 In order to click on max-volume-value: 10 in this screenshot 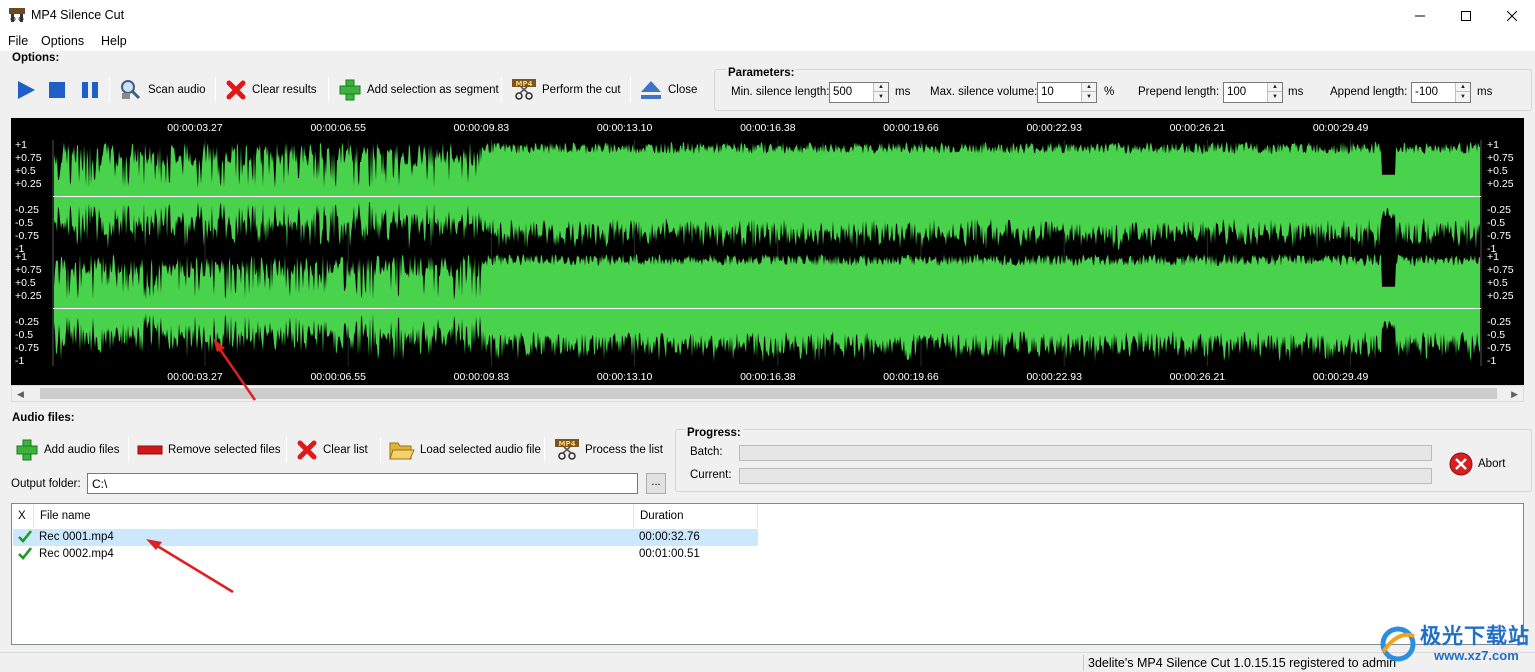, I will do `click(1047, 92)`.